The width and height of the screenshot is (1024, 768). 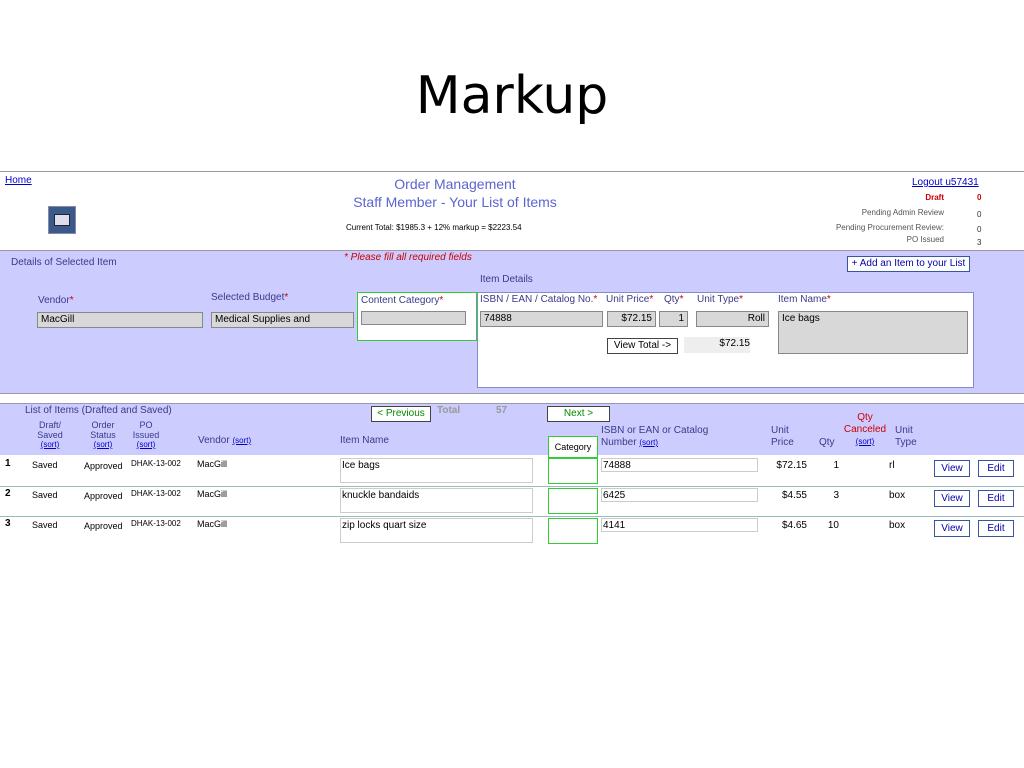 I want to click on row-isbn: 4141, so click(x=614, y=525).